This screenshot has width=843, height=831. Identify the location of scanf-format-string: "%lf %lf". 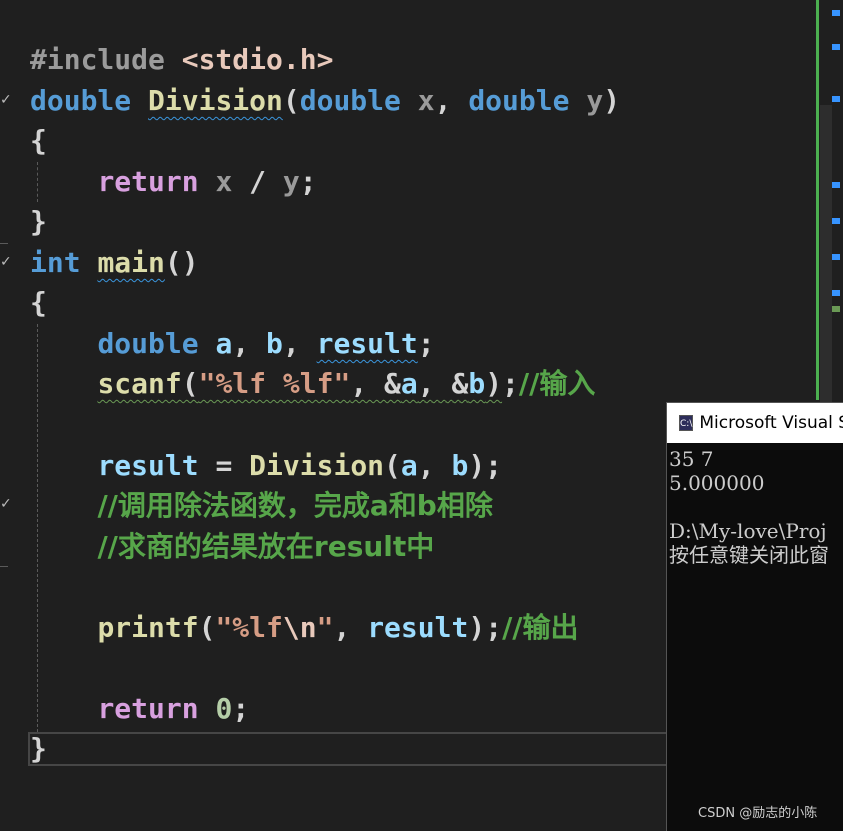
(274, 383).